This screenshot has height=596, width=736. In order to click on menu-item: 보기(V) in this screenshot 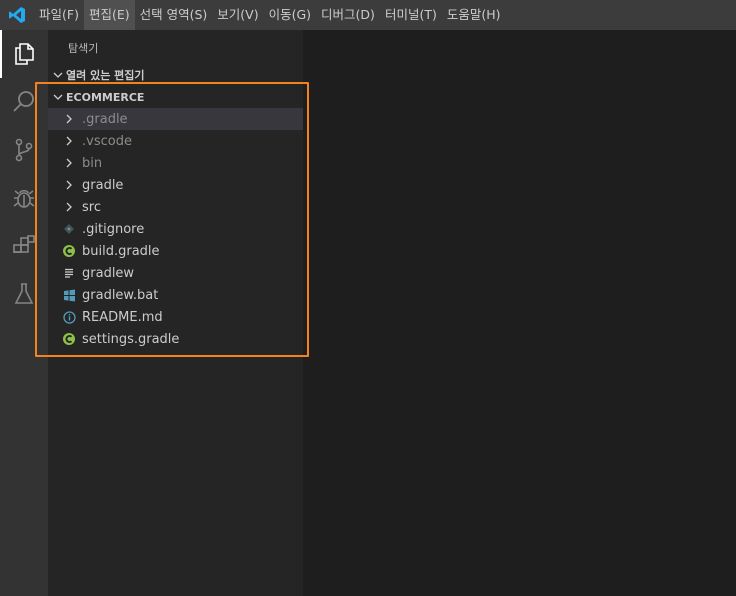, I will do `click(237, 15)`.